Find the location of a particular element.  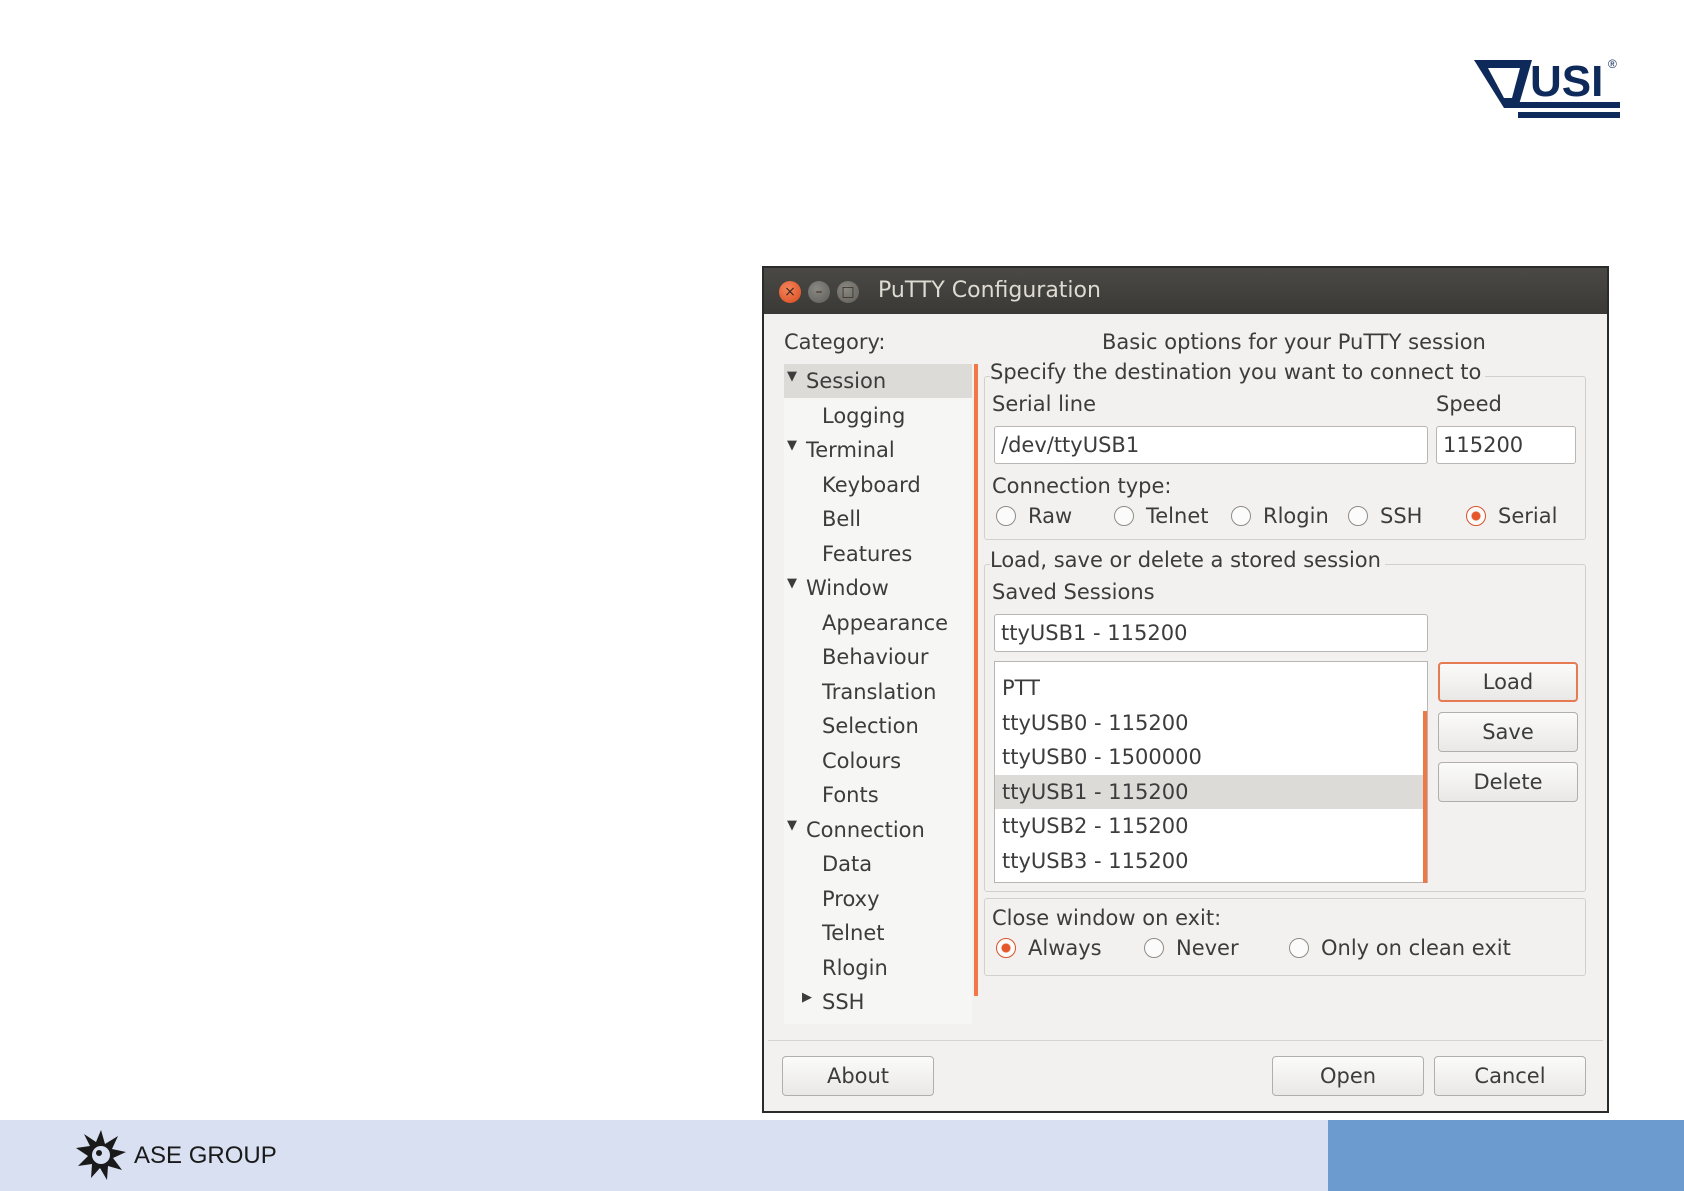

close-icon: × is located at coordinates (790, 292).